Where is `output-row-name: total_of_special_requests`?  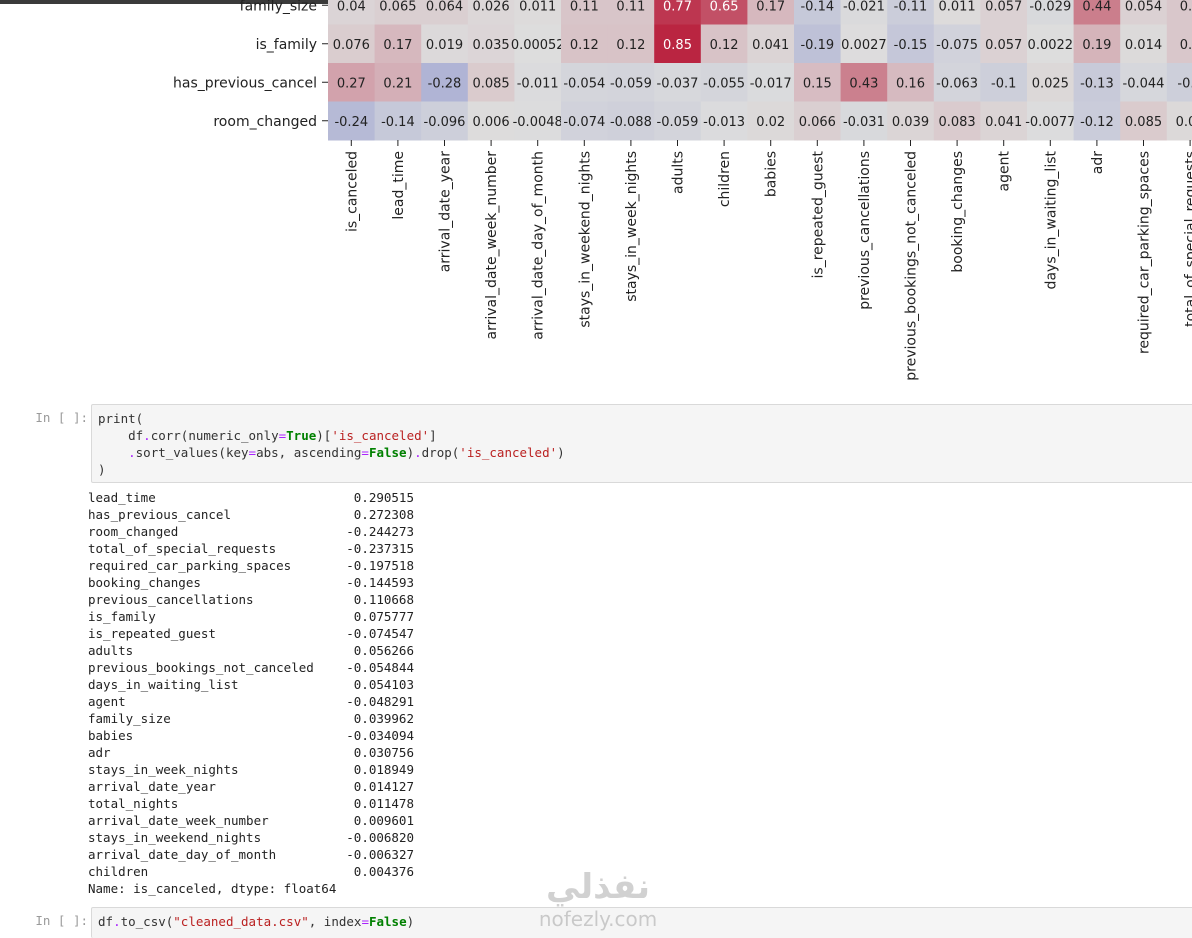
output-row-name: total_of_special_requests is located at coordinates (182, 548).